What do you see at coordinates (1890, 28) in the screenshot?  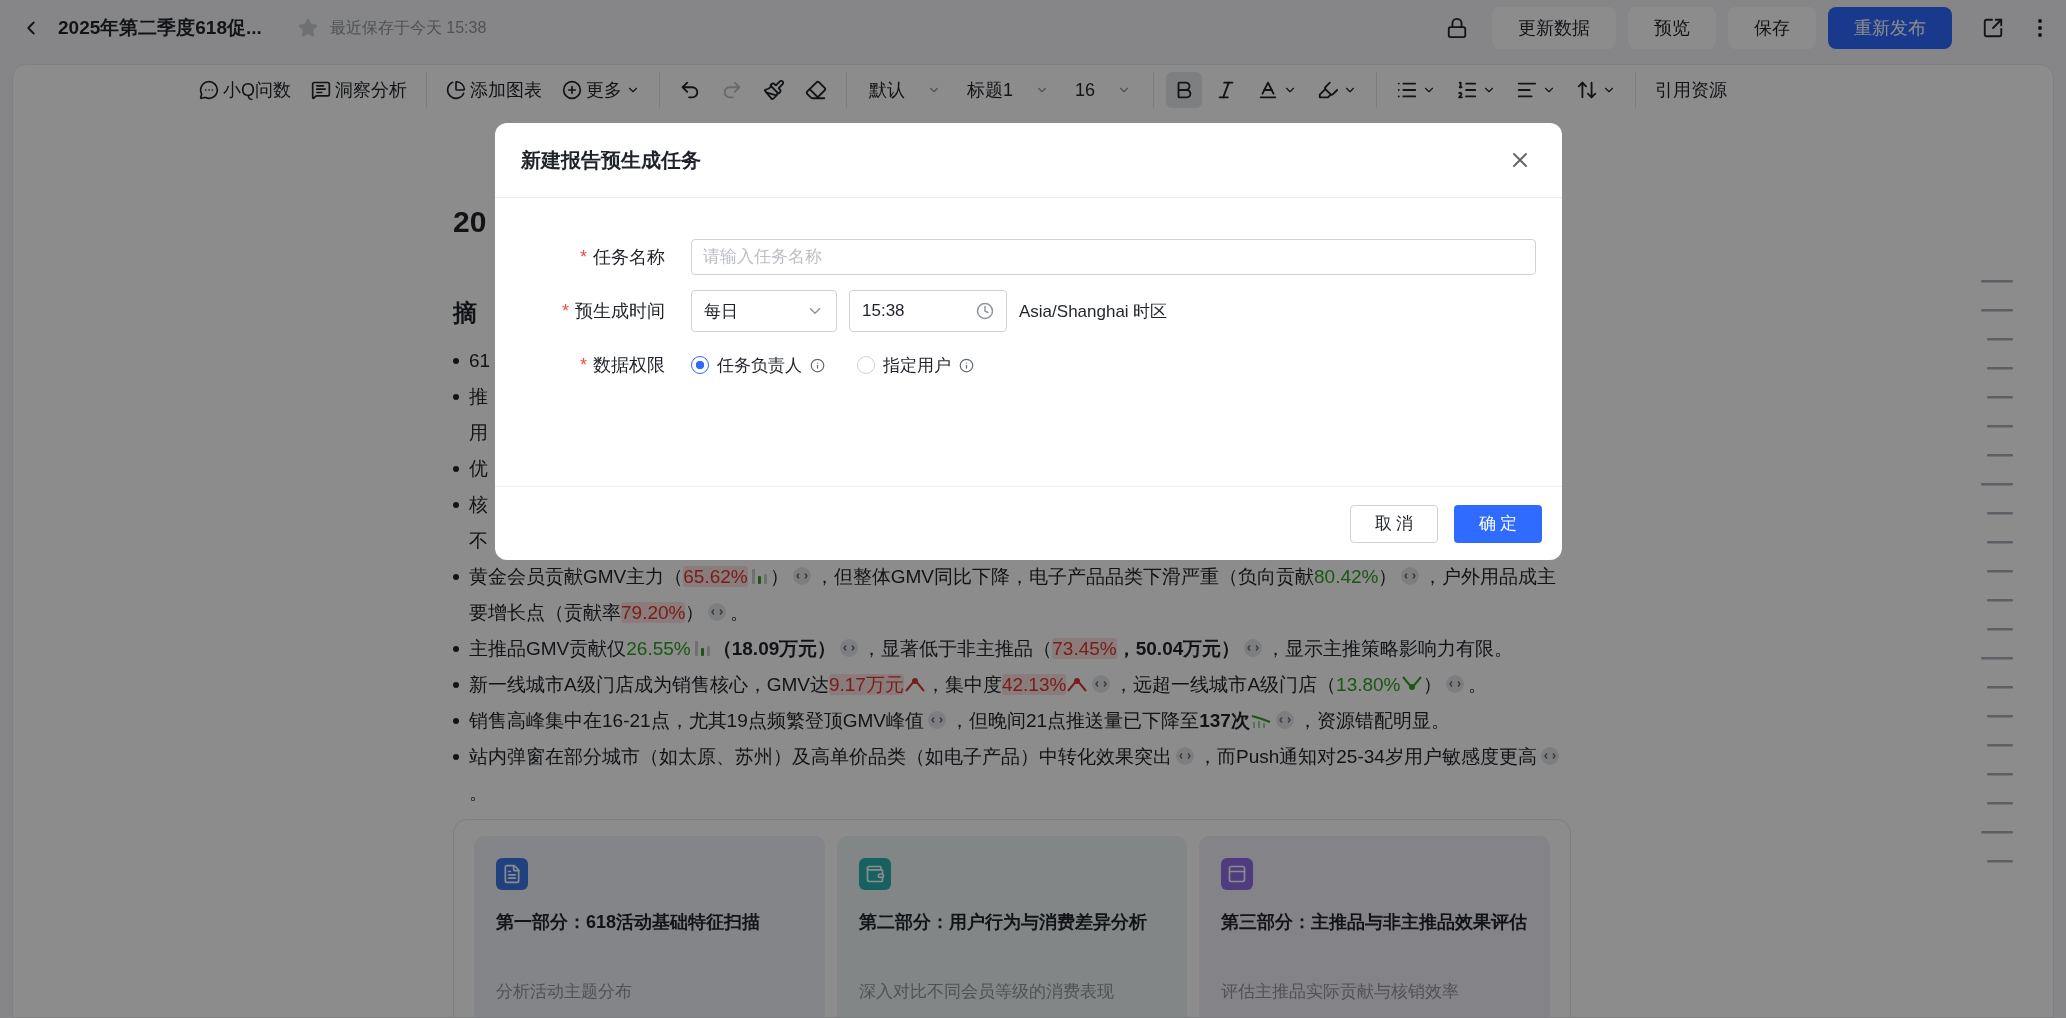 I see `publish-button: 重新发布` at bounding box center [1890, 28].